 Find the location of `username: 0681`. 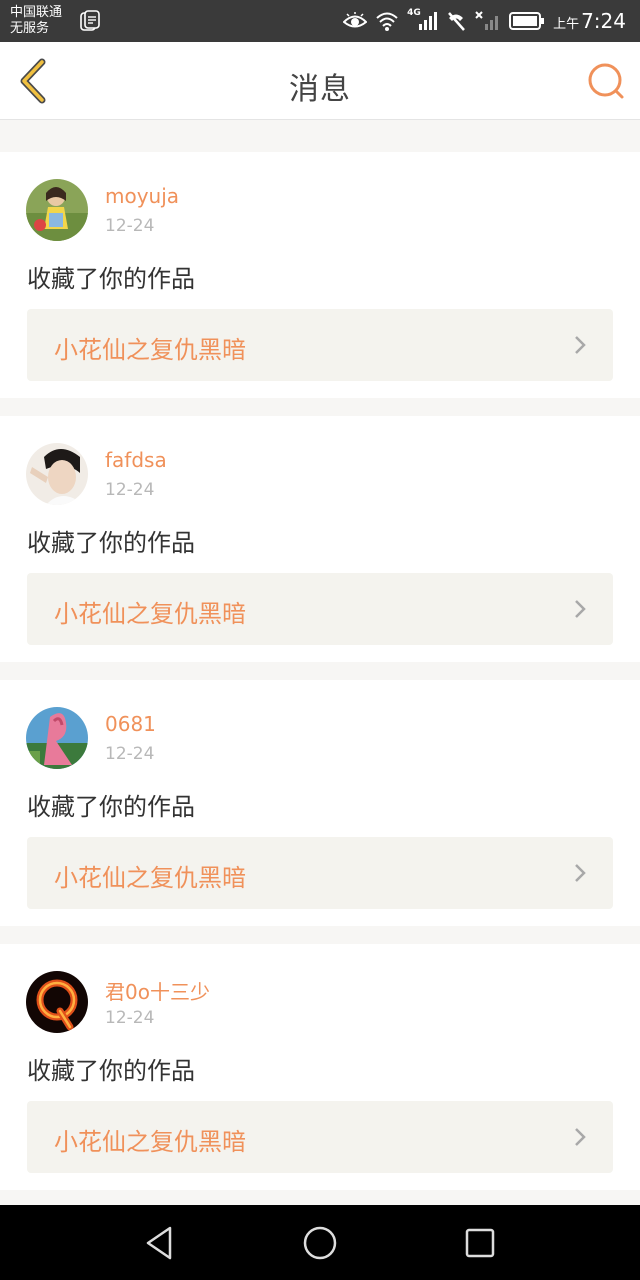

username: 0681 is located at coordinates (130, 724).